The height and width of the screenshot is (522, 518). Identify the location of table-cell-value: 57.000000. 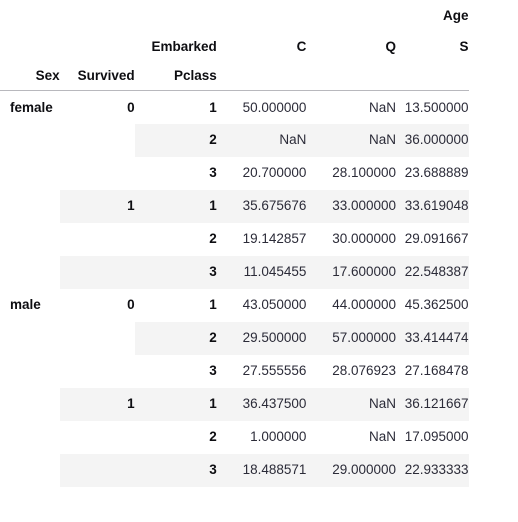
(351, 338).